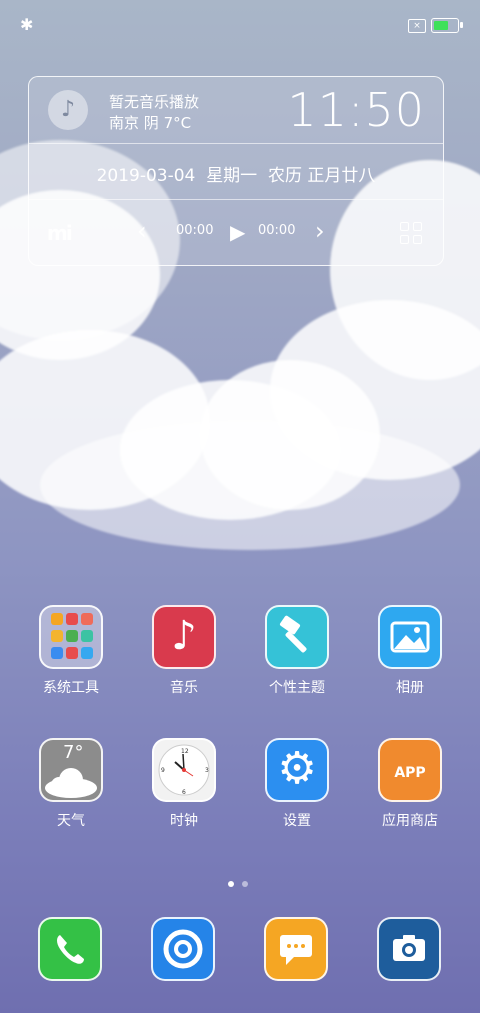 This screenshot has height=1013, width=480. I want to click on svg-text: 3, so click(207, 770).